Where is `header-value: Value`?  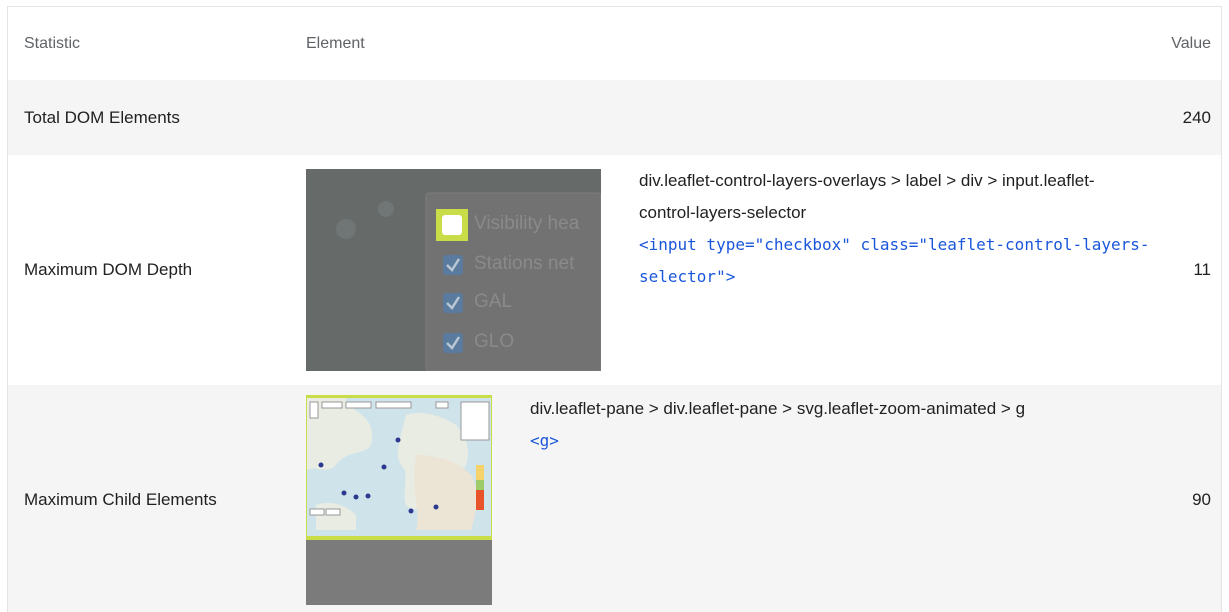 header-value: Value is located at coordinates (1191, 43).